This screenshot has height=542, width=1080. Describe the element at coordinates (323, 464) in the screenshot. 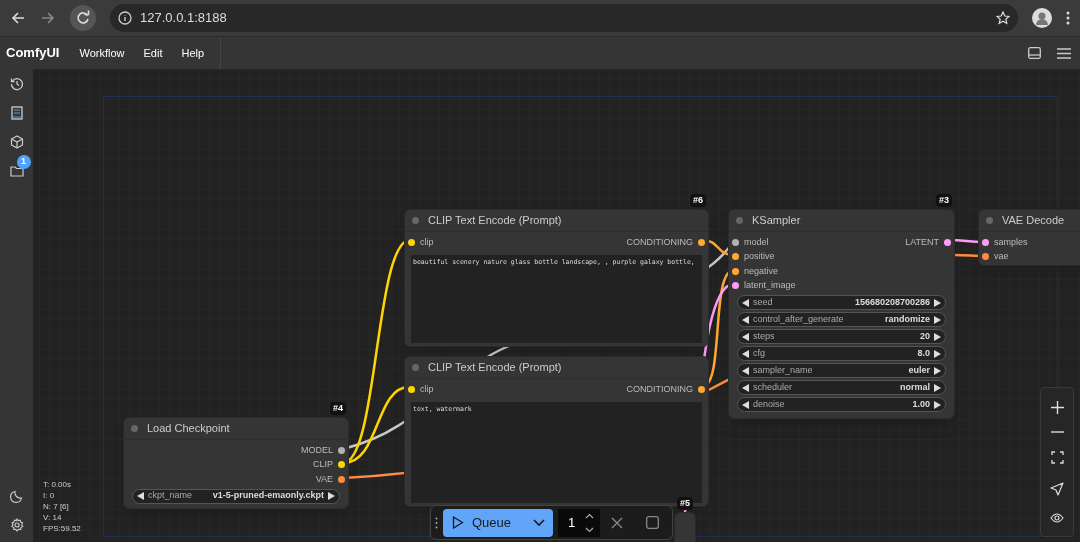

I see `port-label: CLIP` at that location.